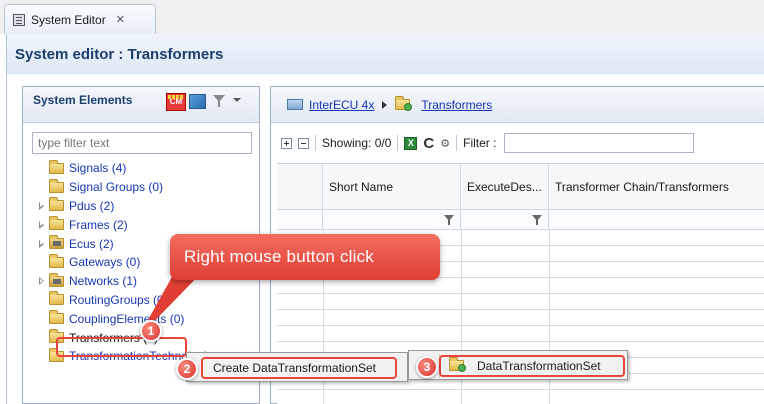 The width and height of the screenshot is (764, 404). Describe the element at coordinates (92, 205) in the screenshot. I see `tree-item-label: Pdus (2)` at that location.